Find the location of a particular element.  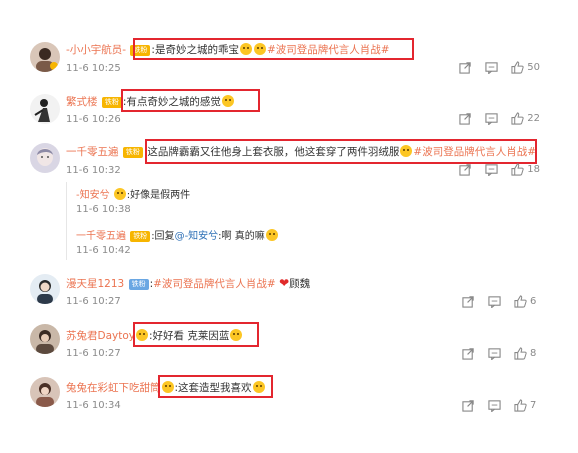

reply-mention: @-知安兮 is located at coordinates (197, 236).